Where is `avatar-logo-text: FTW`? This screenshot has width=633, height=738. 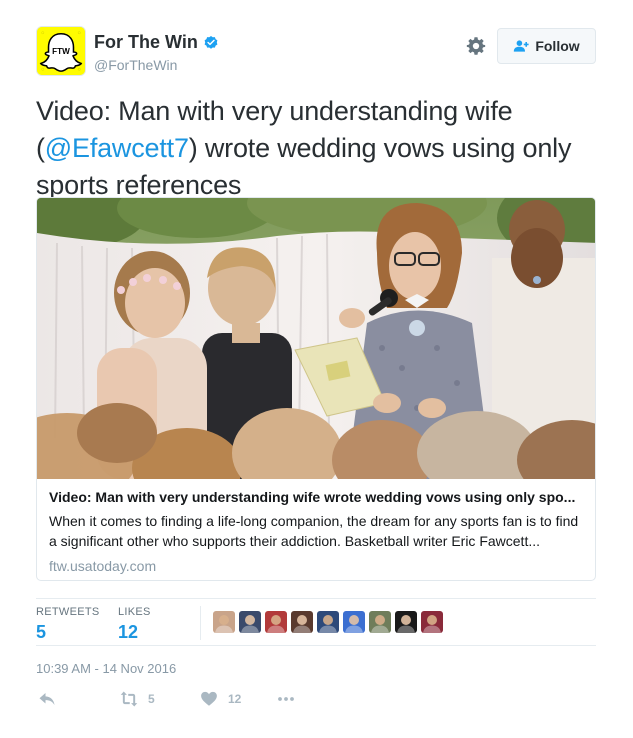
avatar-logo-text: FTW is located at coordinates (61, 51).